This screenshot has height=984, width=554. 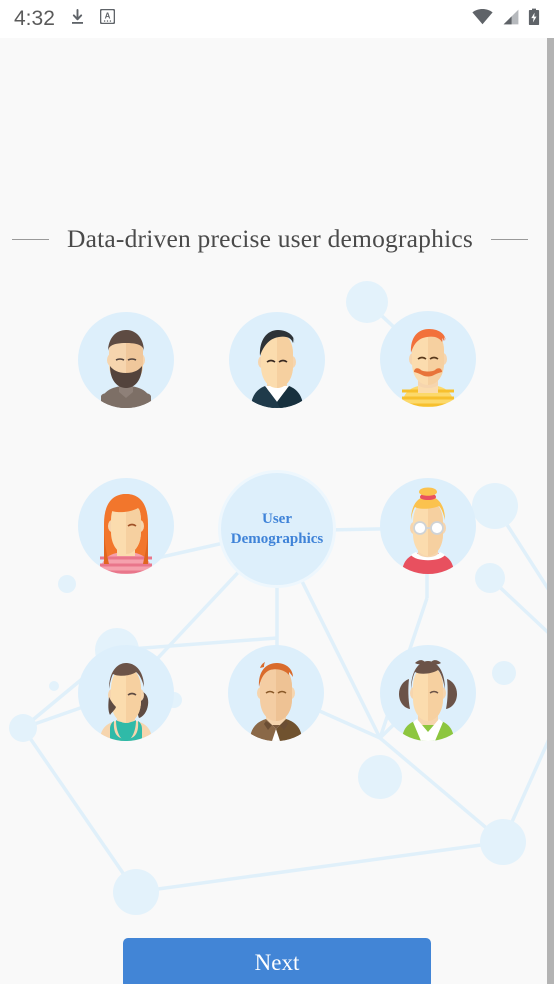 I want to click on avatar-young-man-navy, so click(x=277, y=360).